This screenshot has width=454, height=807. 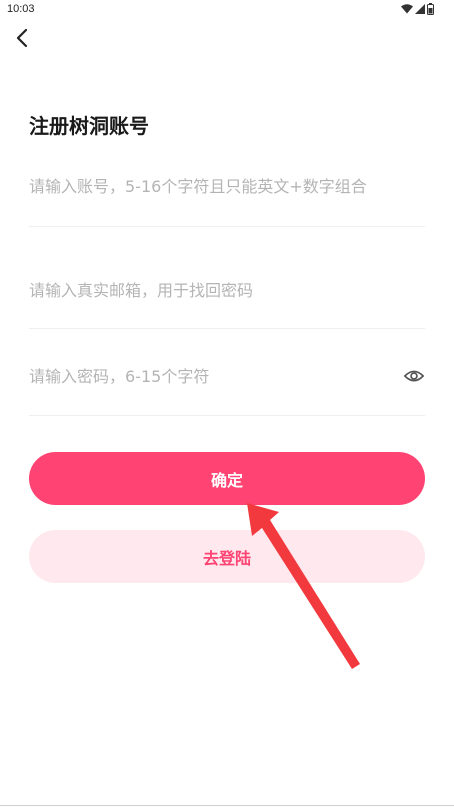 I want to click on confirm-button: 确定, so click(x=227, y=478).